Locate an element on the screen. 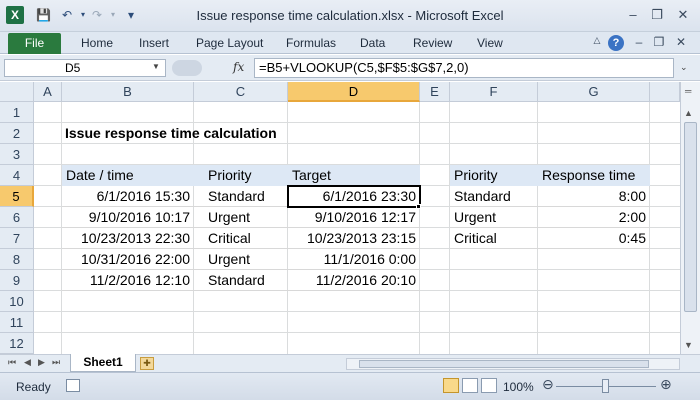 This screenshot has width=700, height=400. tab-formulas: Formulas is located at coordinates (311, 43).